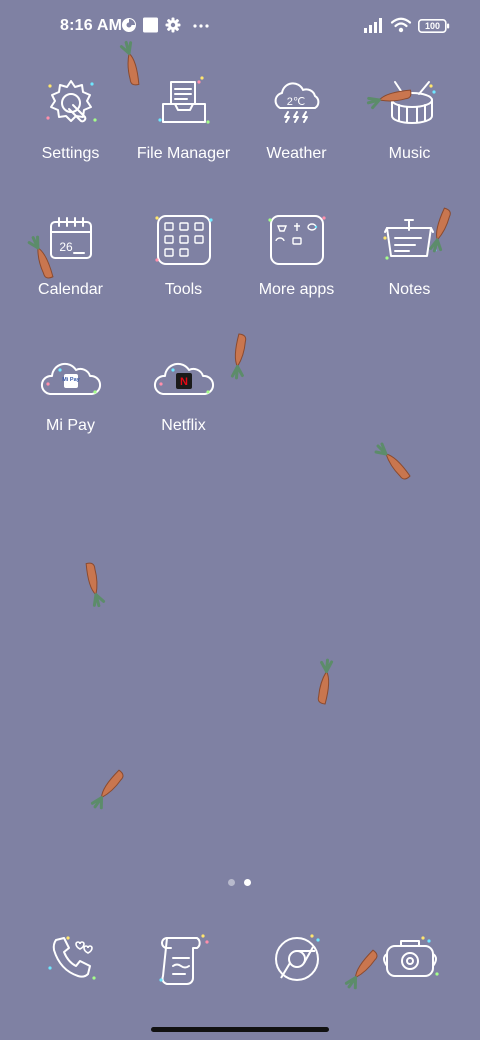 The width and height of the screenshot is (480, 1040). I want to click on dock-messages, so click(183, 980).